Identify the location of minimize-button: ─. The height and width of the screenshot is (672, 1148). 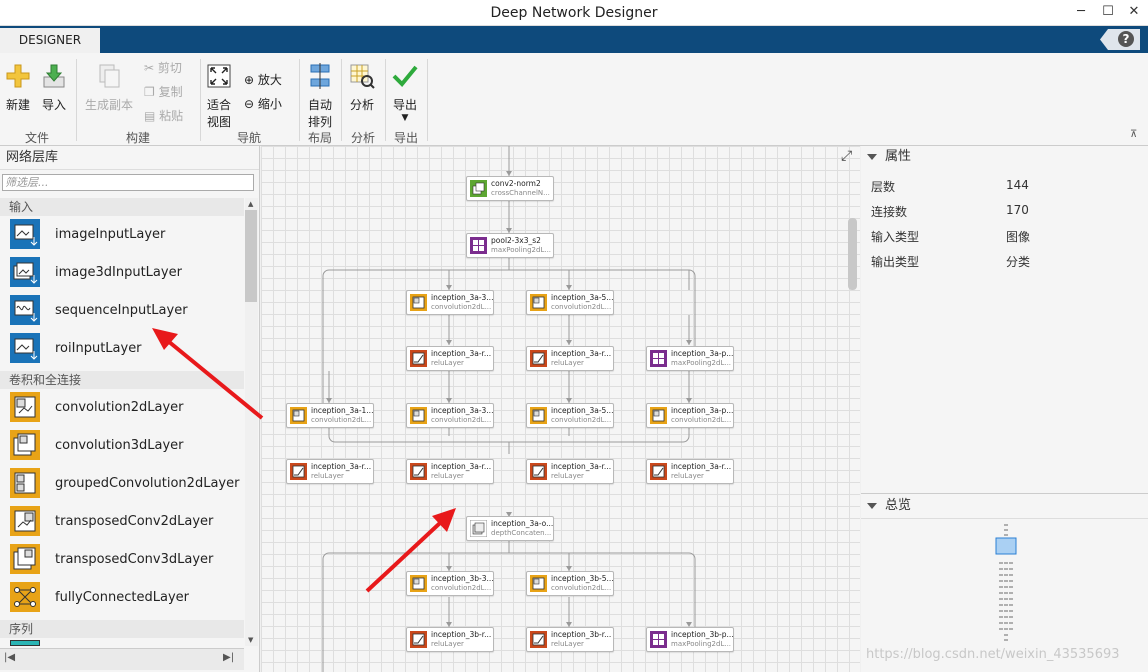
(1081, 11).